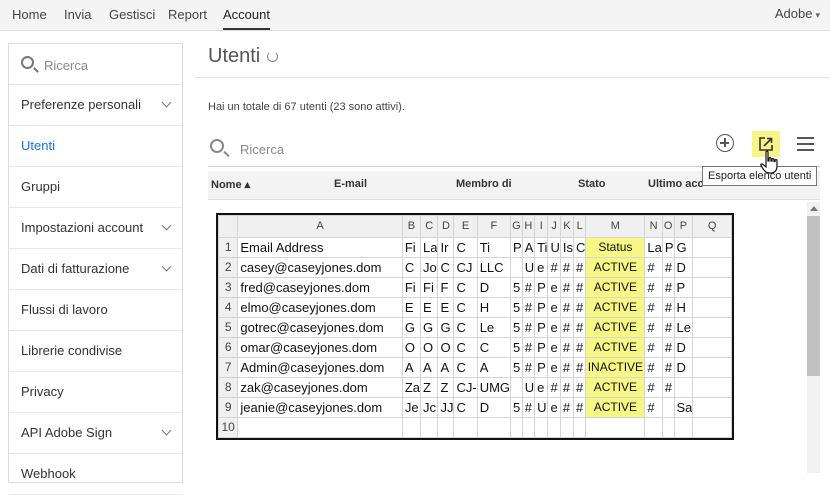 The image size is (830, 495). What do you see at coordinates (615, 287) in the screenshot?
I see `spreadsheet-cell: ACTIVE` at bounding box center [615, 287].